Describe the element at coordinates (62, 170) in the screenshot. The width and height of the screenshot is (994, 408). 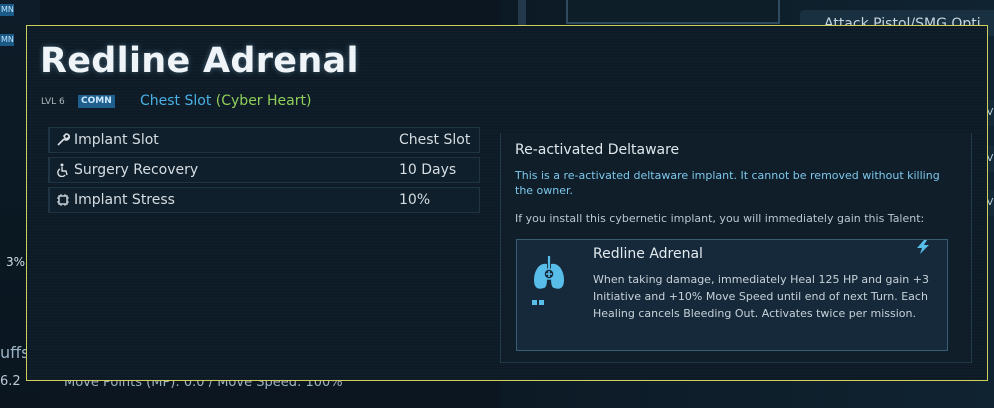
I see `accessibility-icon` at that location.